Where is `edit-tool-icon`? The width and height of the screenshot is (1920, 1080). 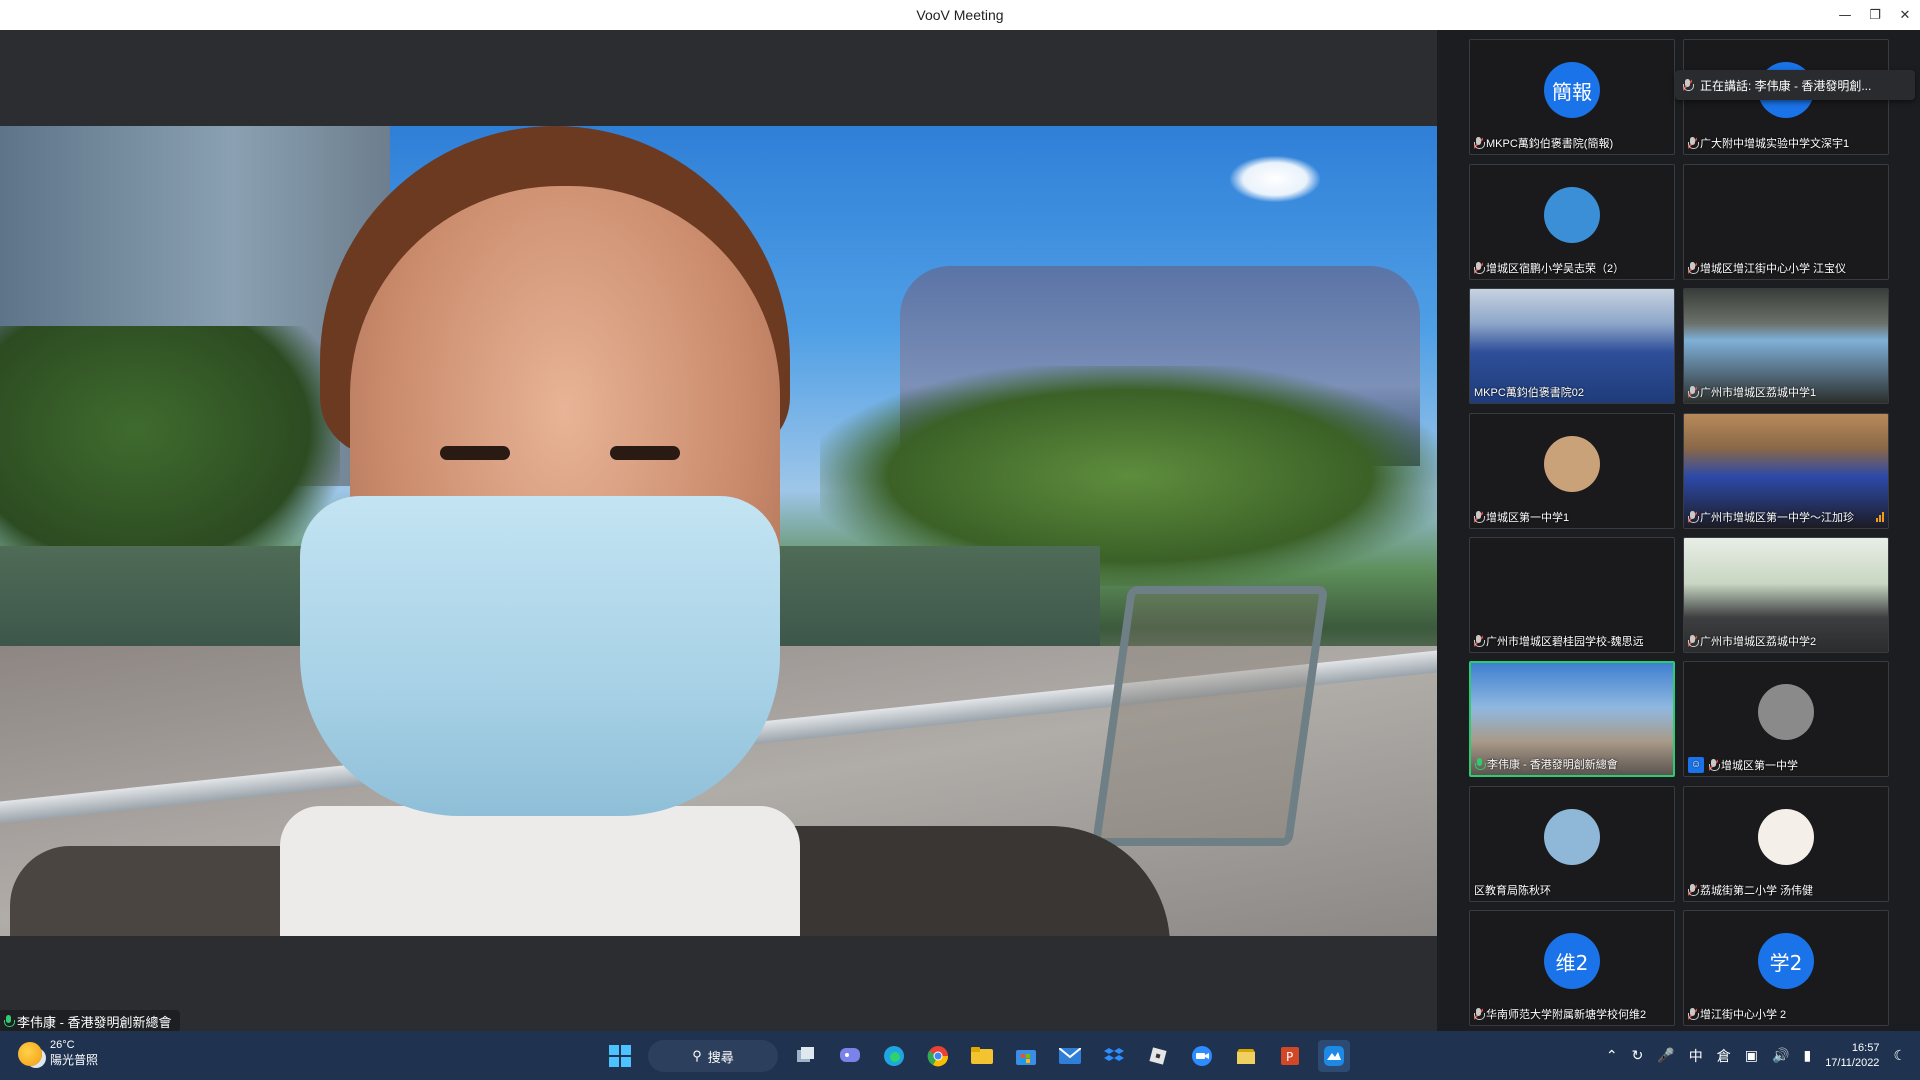
edit-tool-icon is located at coordinates (1246, 1056).